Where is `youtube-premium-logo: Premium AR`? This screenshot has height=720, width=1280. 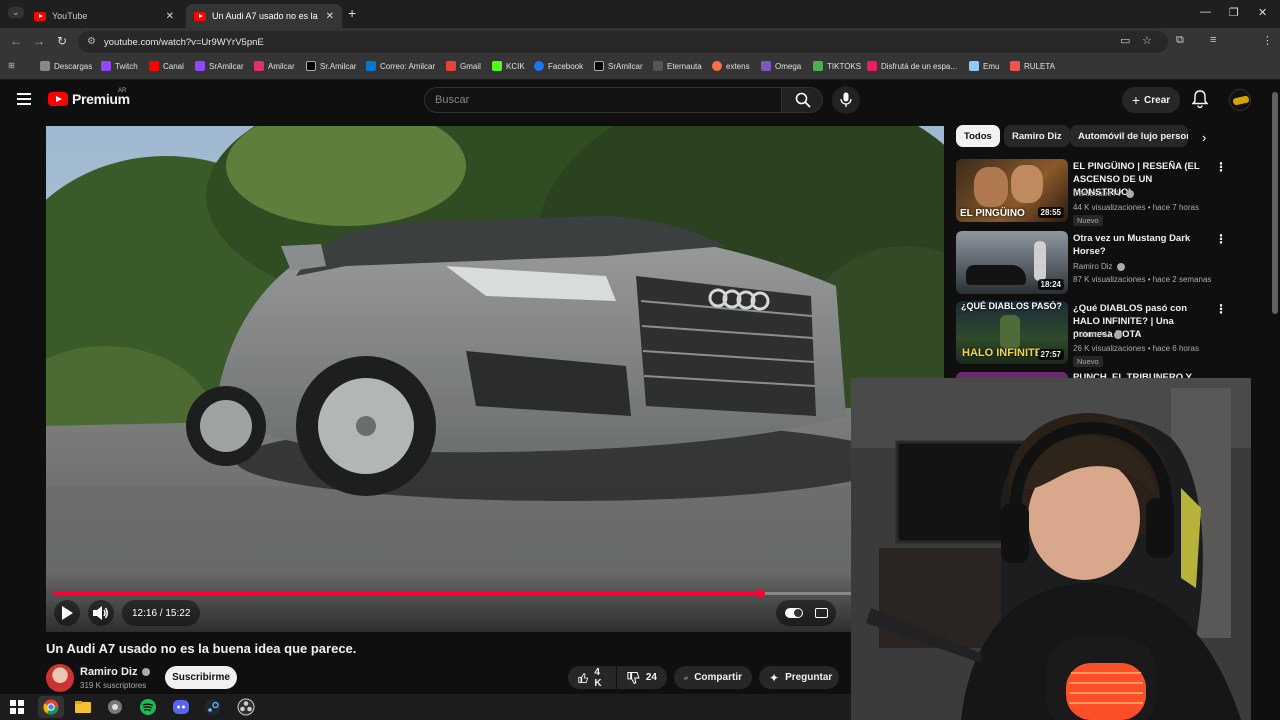 youtube-premium-logo: Premium AR is located at coordinates (89, 97).